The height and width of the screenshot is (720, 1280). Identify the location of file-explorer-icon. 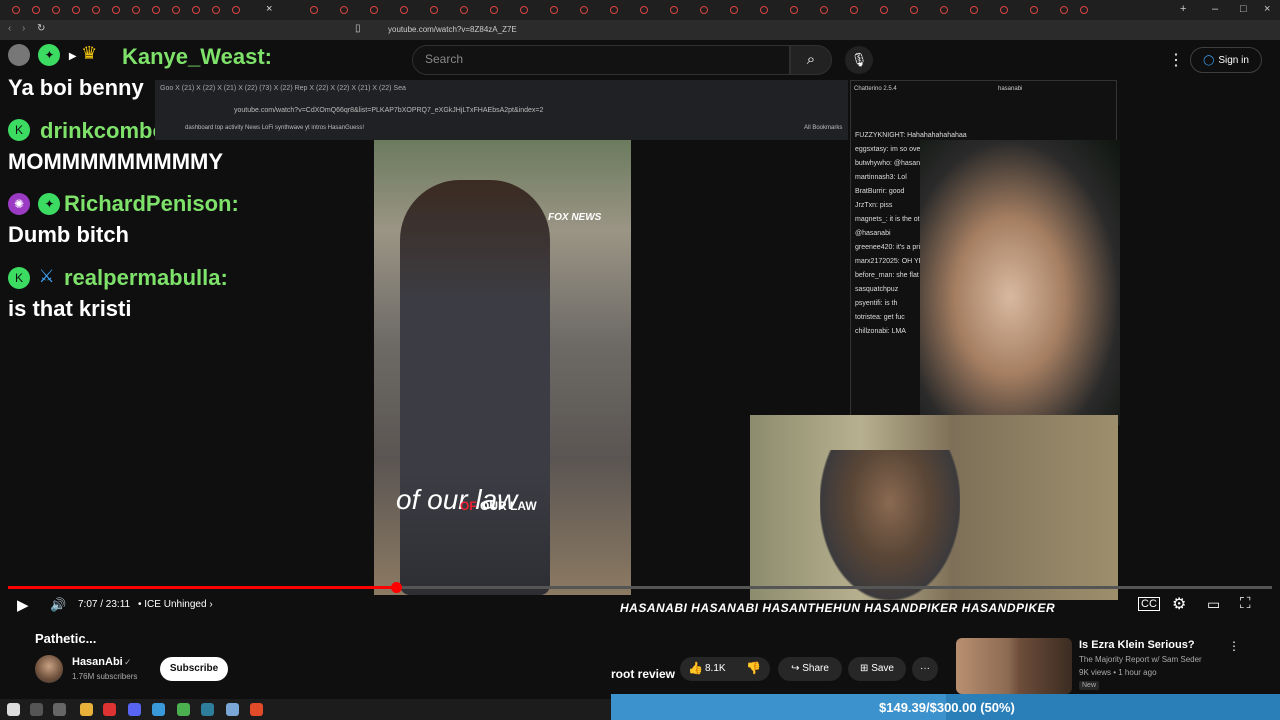
(86, 709).